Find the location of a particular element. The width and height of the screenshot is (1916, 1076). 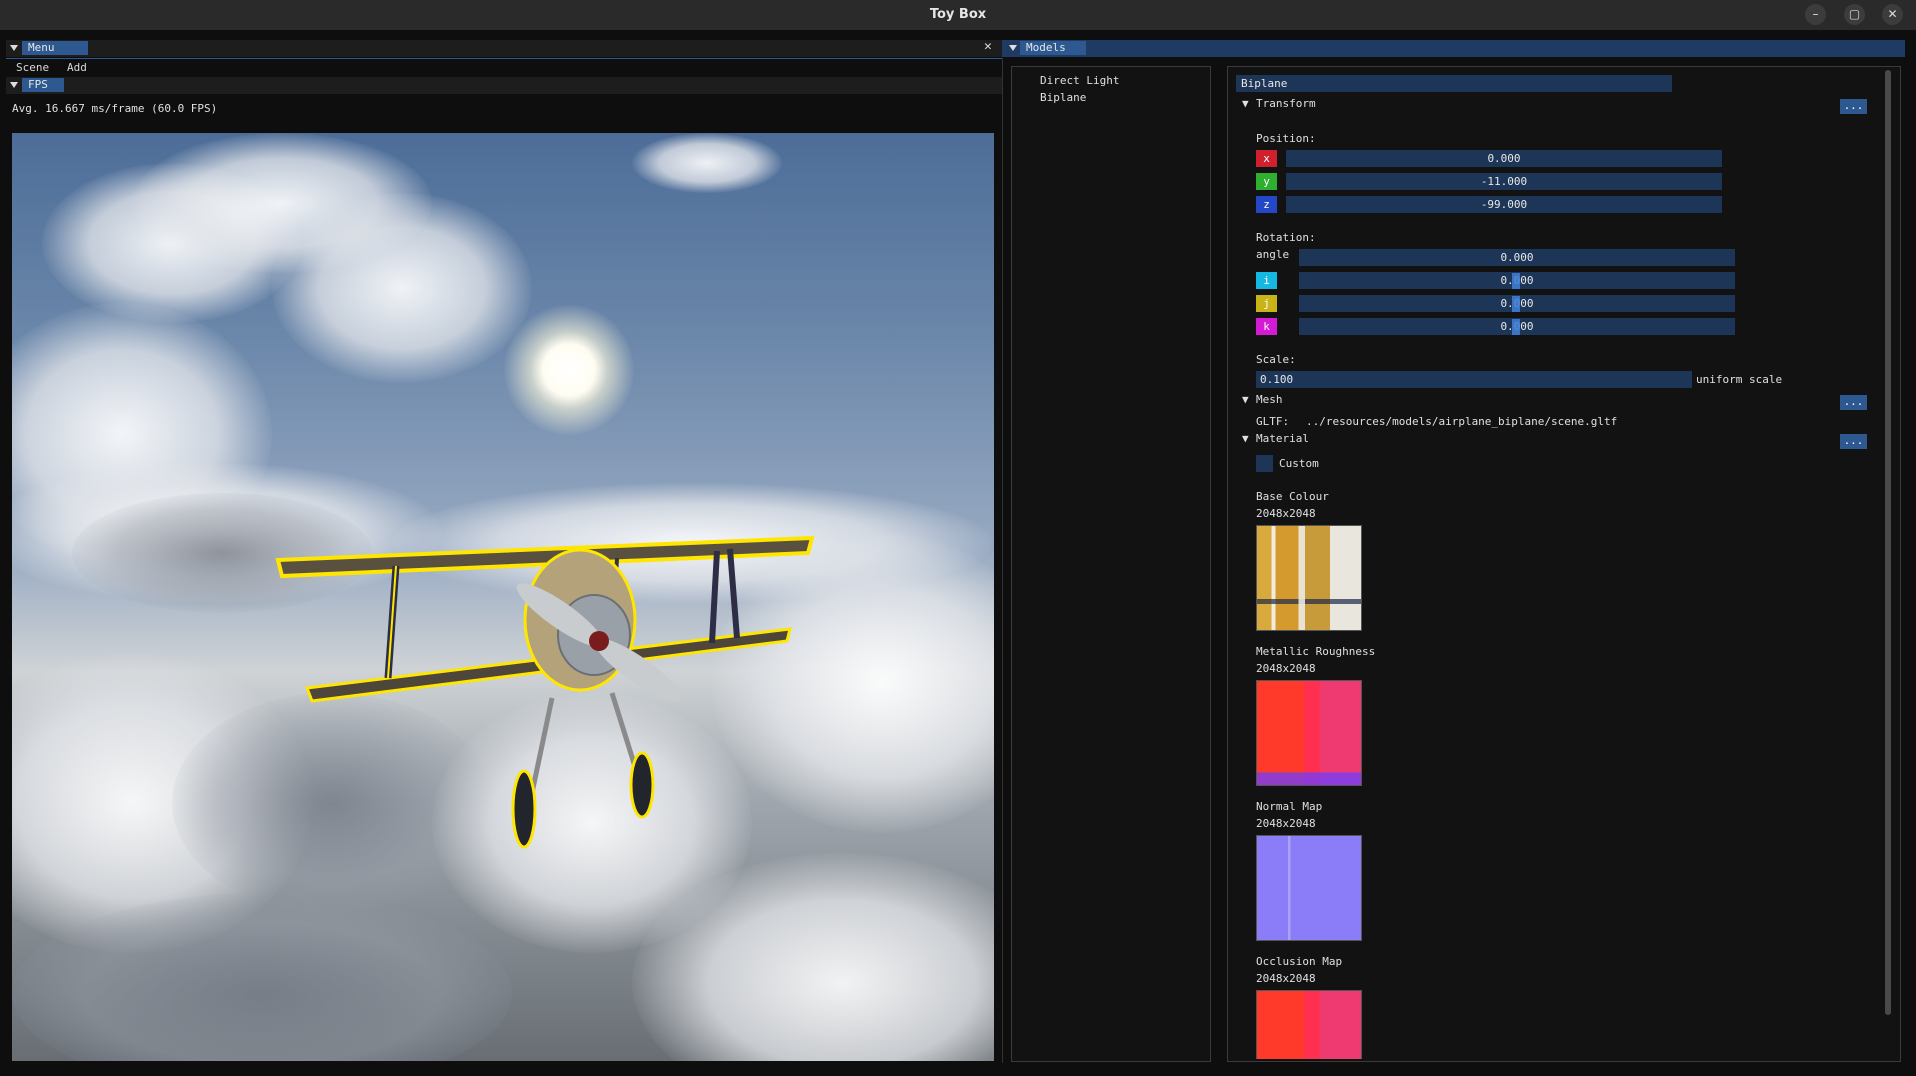

tab-fps: FPS is located at coordinates (43, 85).